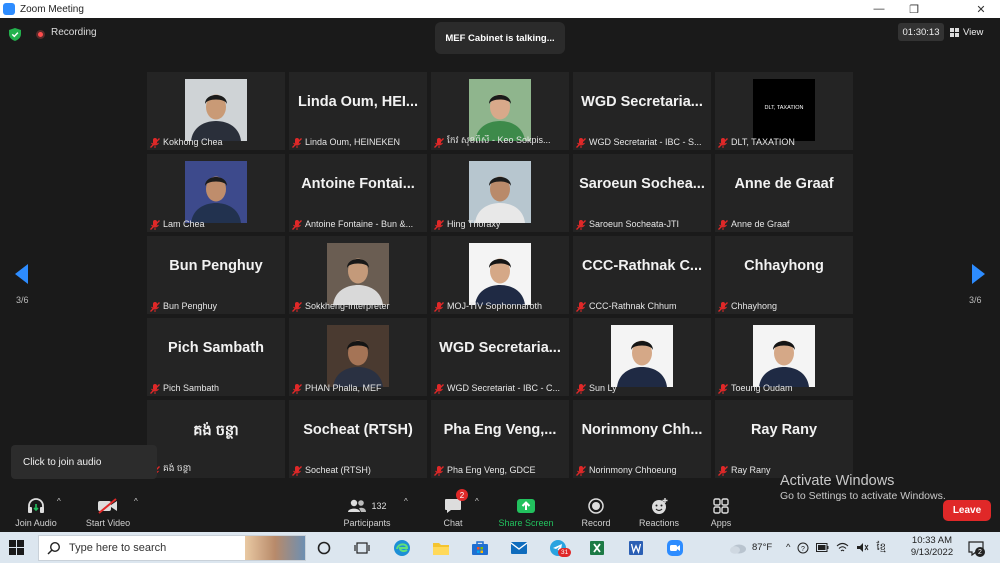  Describe the element at coordinates (402, 548) in the screenshot. I see `edge-browser-icon` at that location.